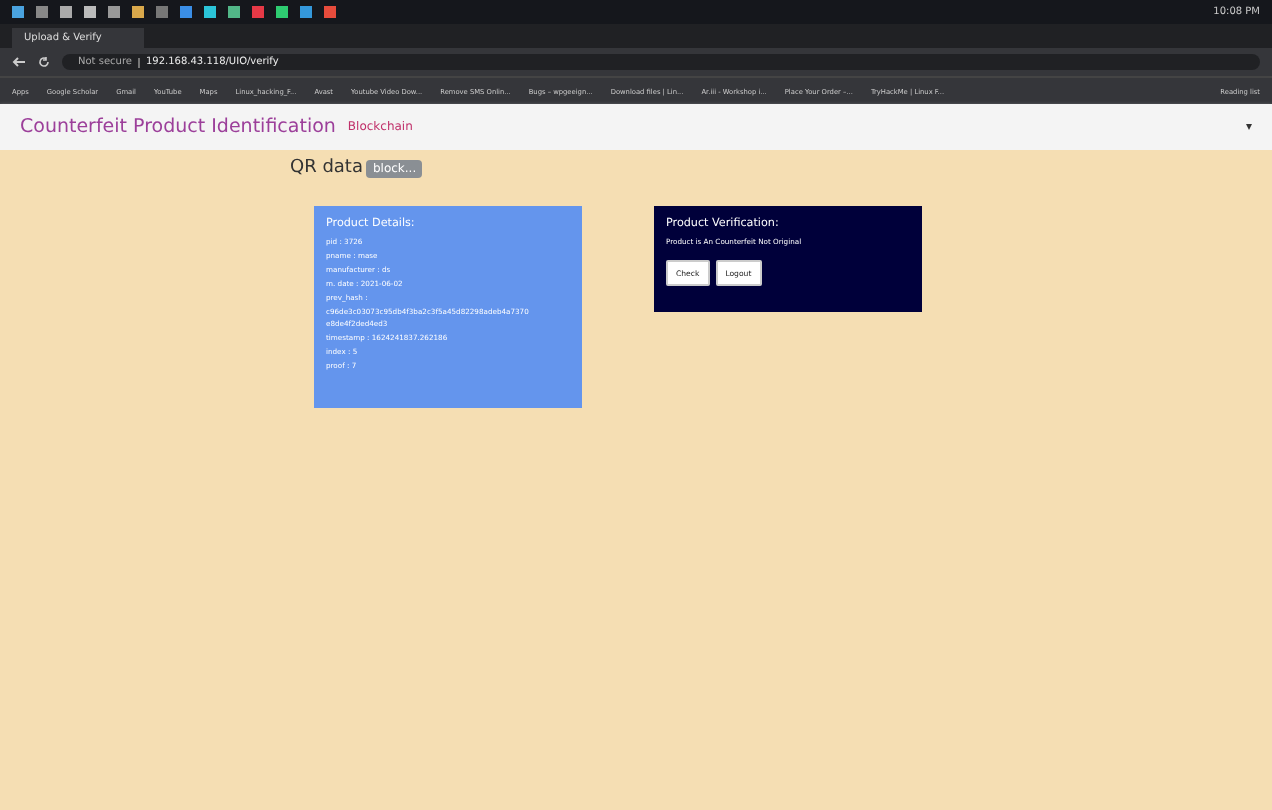 The height and width of the screenshot is (810, 1272). What do you see at coordinates (326, 168) in the screenshot?
I see `qr-label: QR data` at bounding box center [326, 168].